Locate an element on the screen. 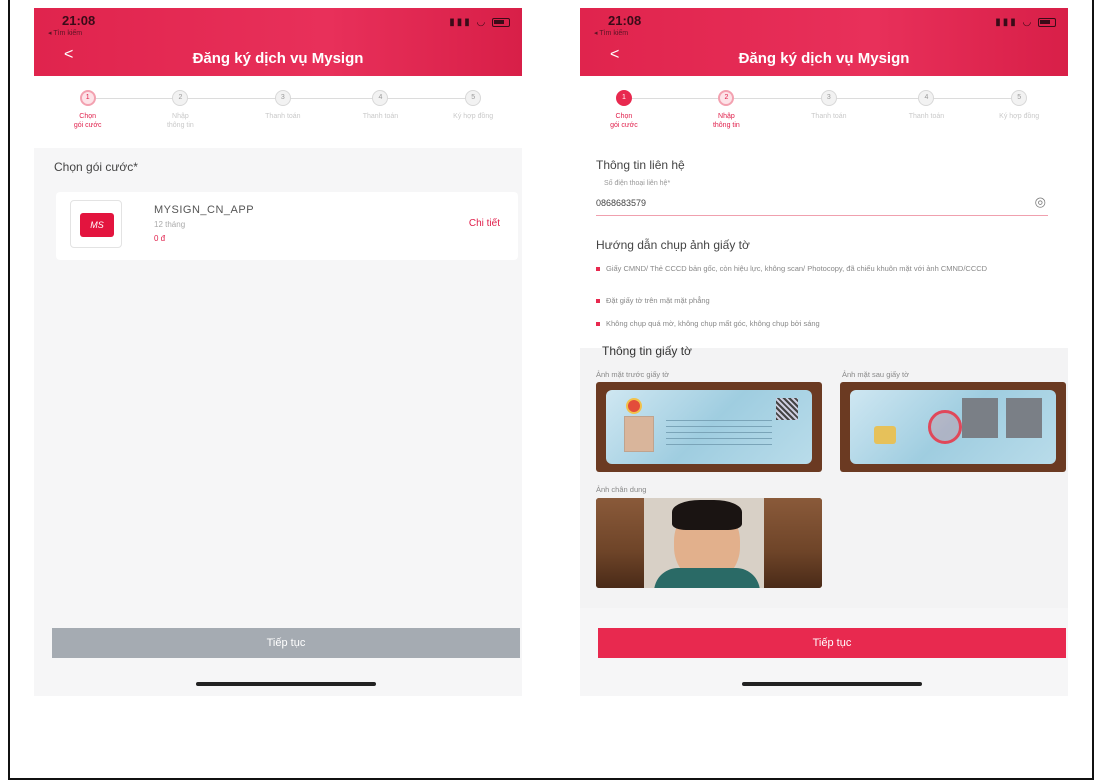  back-id-photo is located at coordinates (953, 427).